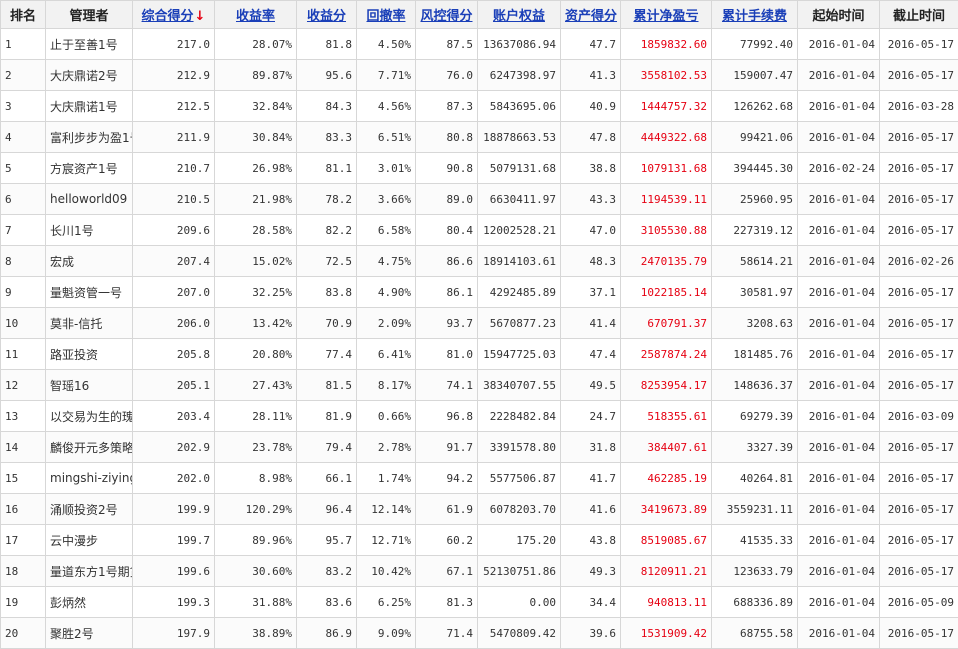 This screenshot has height=649, width=958. Describe the element at coordinates (327, 571) in the screenshot. I see `cell-return-score: 83.2` at that location.